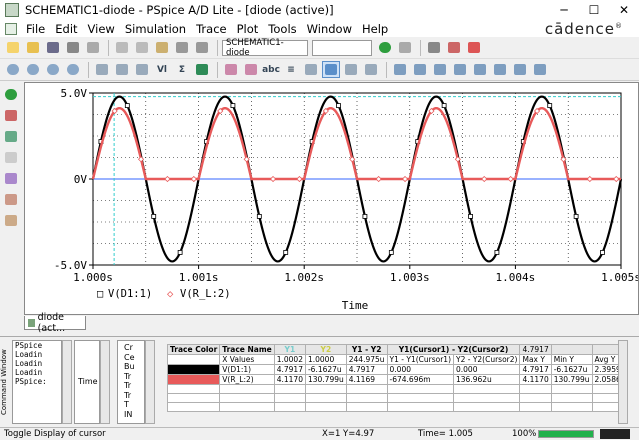 The height and width of the screenshot is (440, 639). I want to click on app-icon, so click(12, 10).